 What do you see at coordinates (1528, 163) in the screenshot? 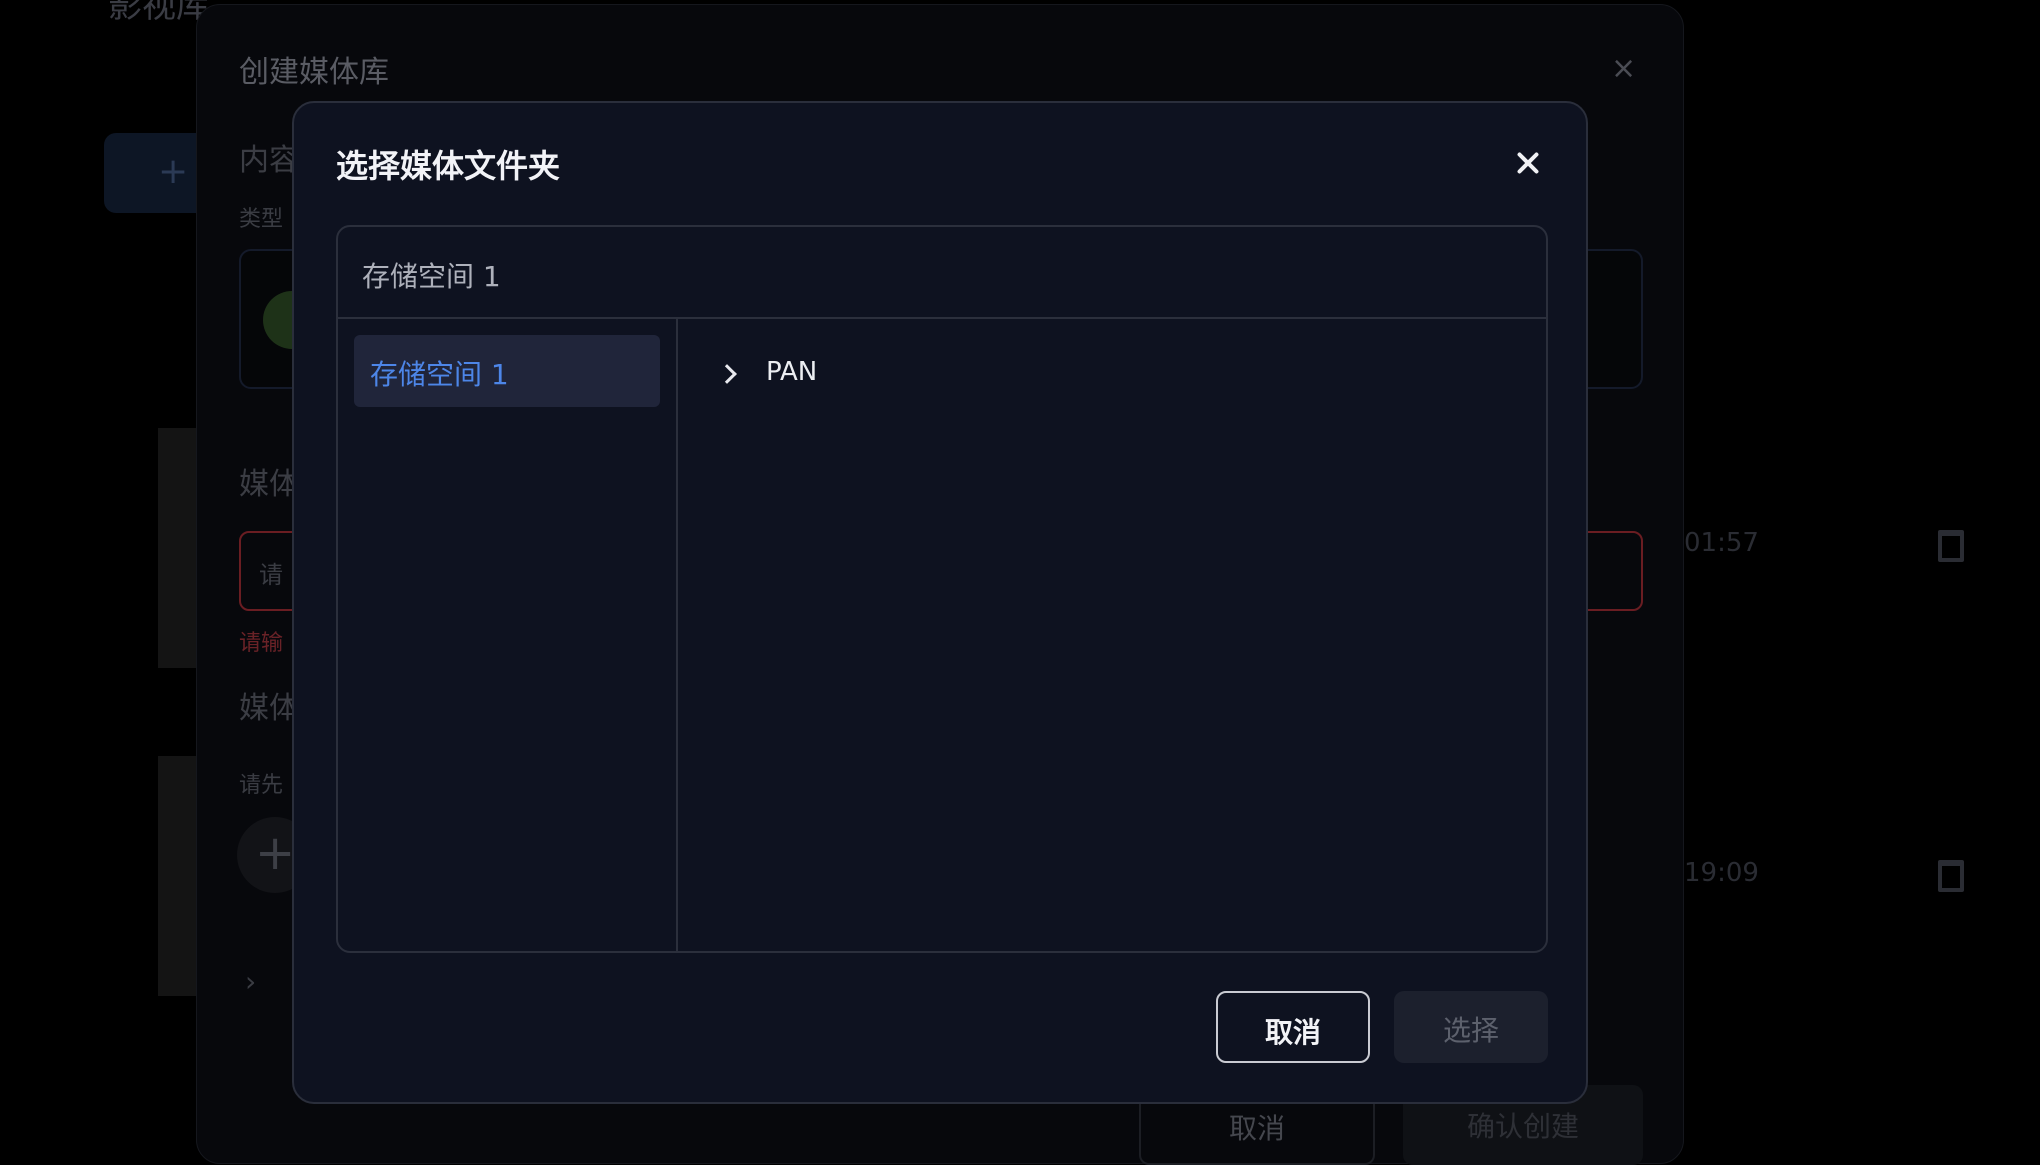
I see `close-icon` at bounding box center [1528, 163].